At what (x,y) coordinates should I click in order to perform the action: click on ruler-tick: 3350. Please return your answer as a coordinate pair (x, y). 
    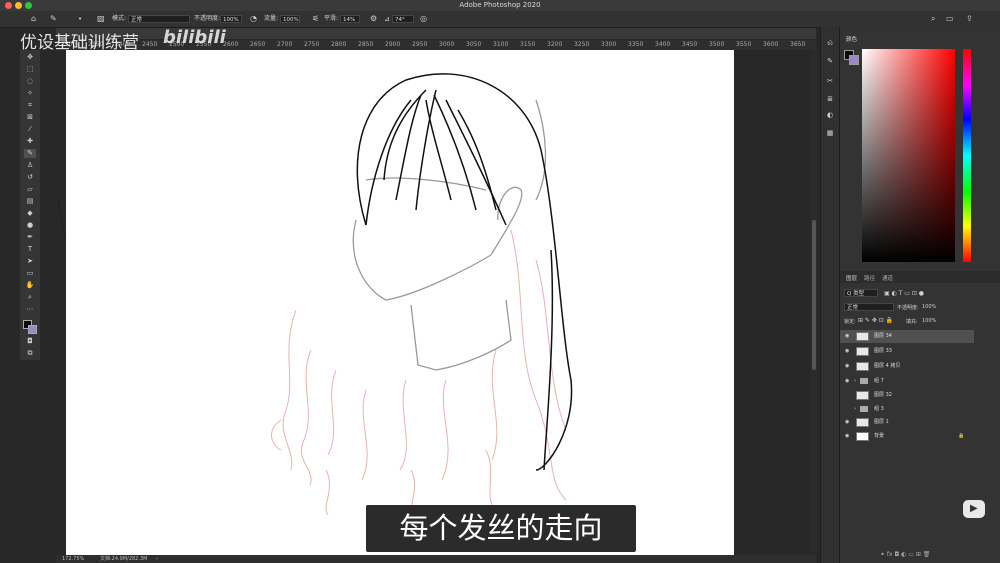
    Looking at the image, I should click on (636, 44).